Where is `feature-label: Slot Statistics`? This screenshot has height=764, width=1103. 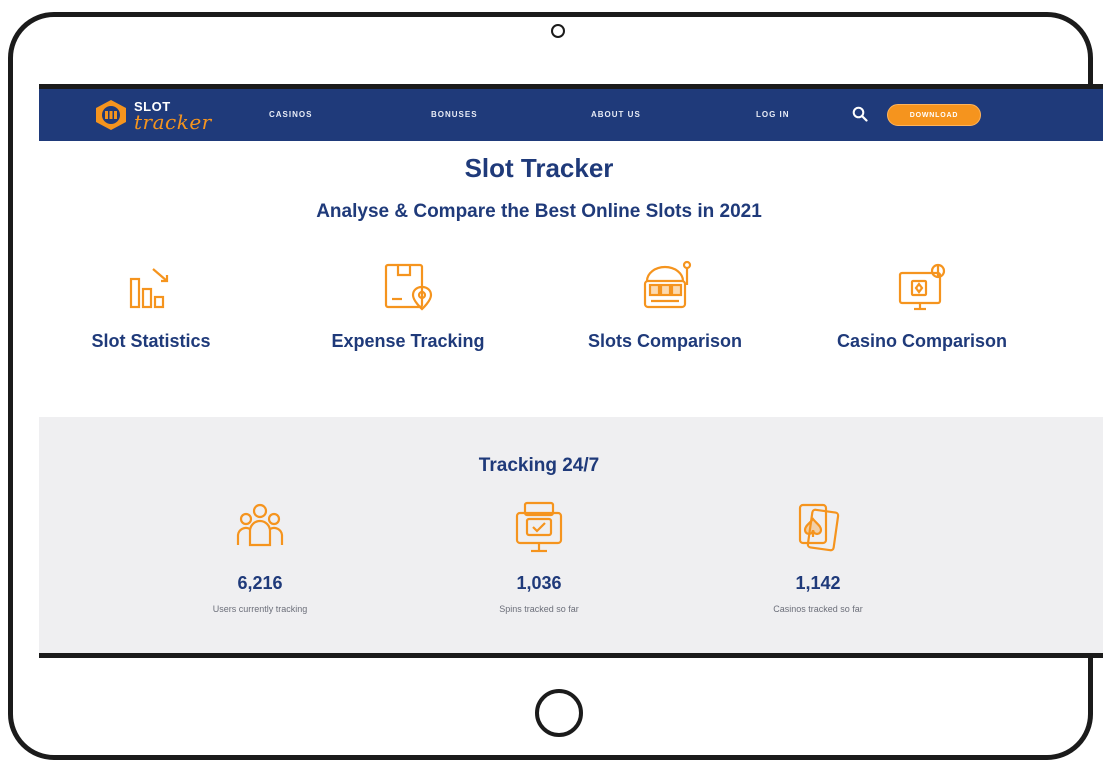 feature-label: Slot Statistics is located at coordinates (151, 341).